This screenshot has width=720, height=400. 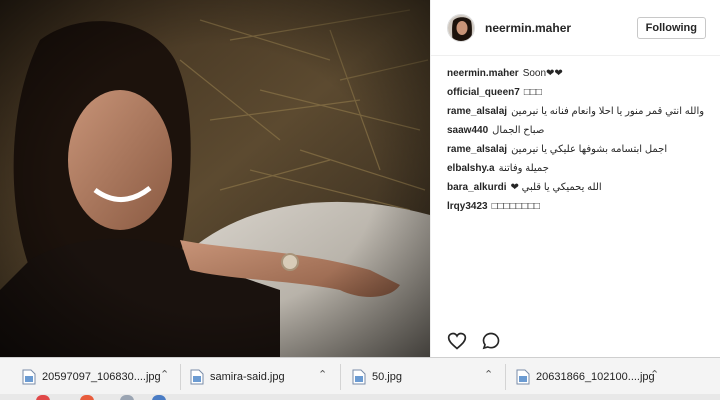 I want to click on comment: saaw440 صباح الجمال, so click(x=576, y=130).